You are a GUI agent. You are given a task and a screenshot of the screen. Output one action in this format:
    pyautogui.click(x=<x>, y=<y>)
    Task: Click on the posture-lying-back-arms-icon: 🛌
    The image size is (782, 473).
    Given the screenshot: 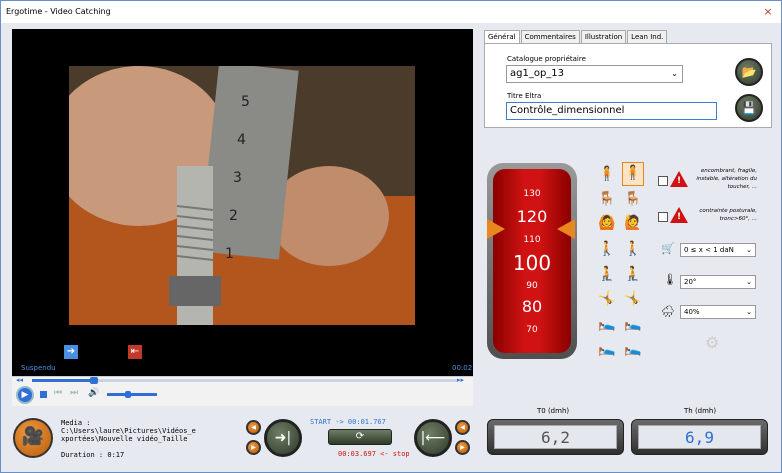 What is the action you would take?
    pyautogui.click(x=633, y=349)
    